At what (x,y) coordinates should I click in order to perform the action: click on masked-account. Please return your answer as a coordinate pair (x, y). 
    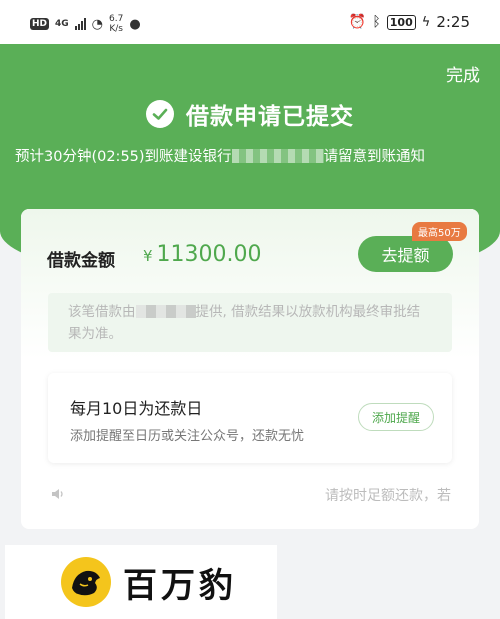
    Looking at the image, I should click on (277, 156).